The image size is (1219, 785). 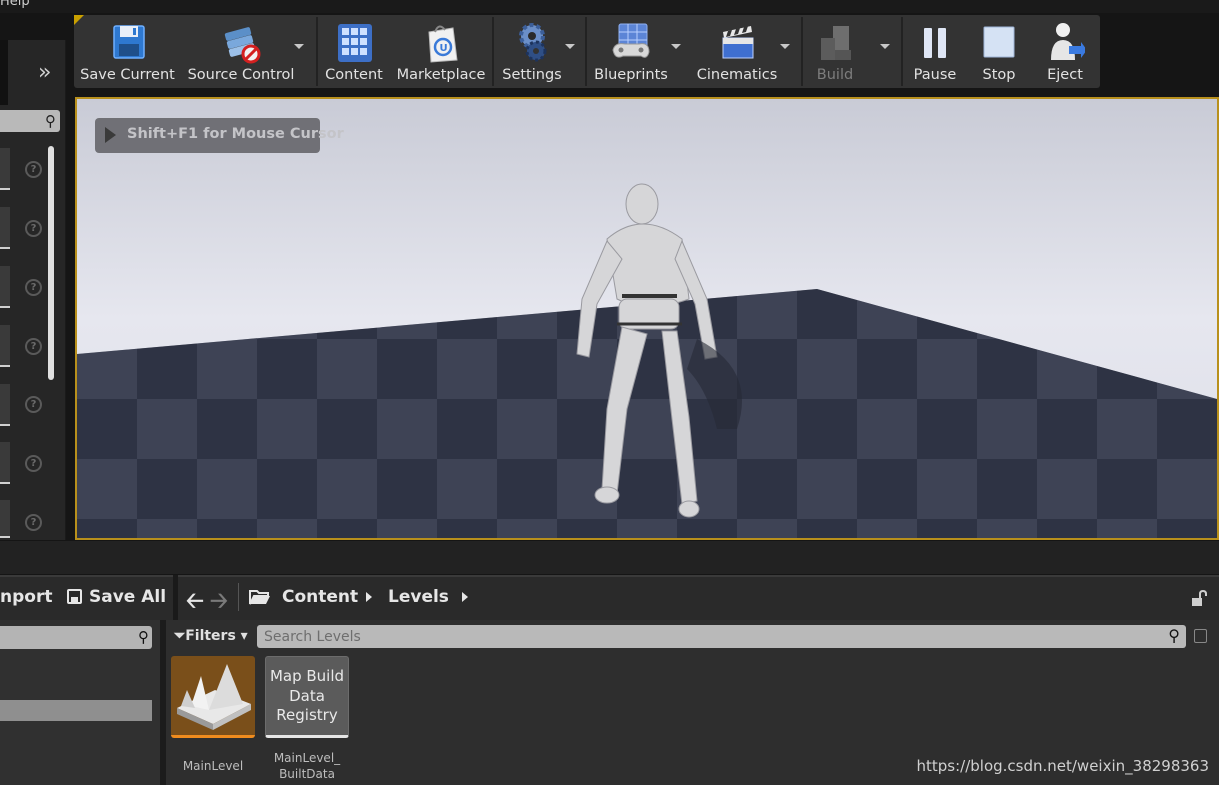 What do you see at coordinates (259, 597) in the screenshot?
I see `folder-open-icon` at bounding box center [259, 597].